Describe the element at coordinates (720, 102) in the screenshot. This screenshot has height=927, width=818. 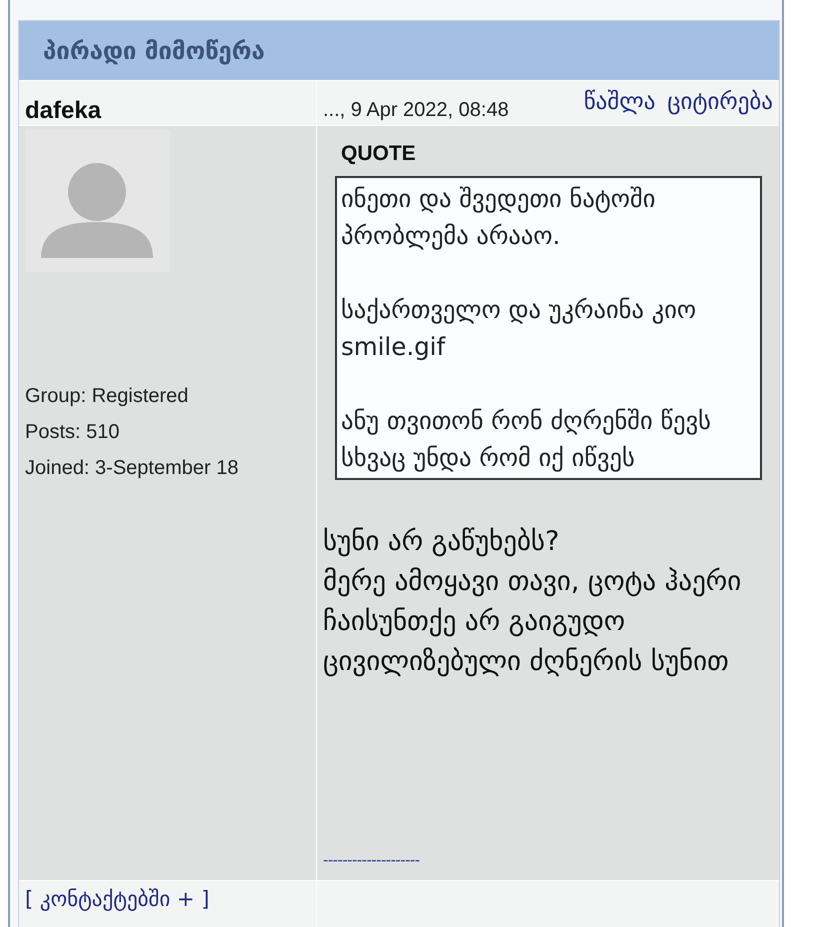
I see `post-action-link: ციტირება` at that location.